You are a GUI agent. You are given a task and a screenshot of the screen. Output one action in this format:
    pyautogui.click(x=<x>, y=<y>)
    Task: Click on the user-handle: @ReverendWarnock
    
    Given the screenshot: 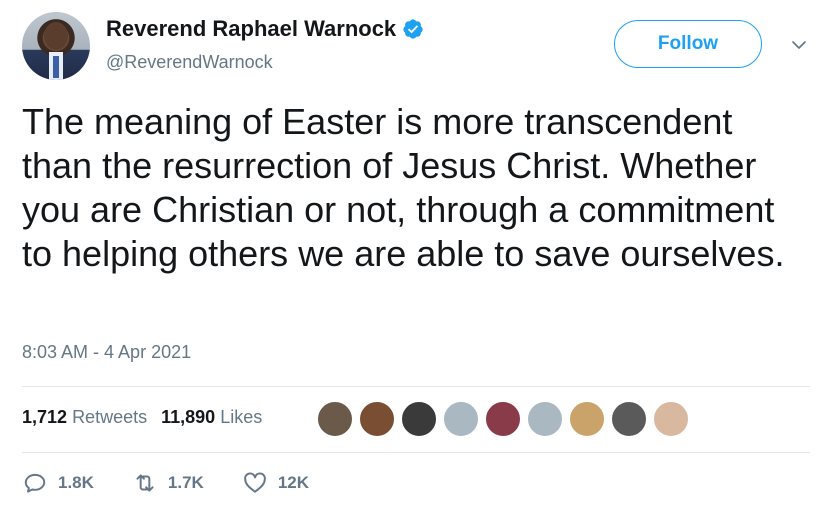 What is the action you would take?
    pyautogui.click(x=189, y=62)
    